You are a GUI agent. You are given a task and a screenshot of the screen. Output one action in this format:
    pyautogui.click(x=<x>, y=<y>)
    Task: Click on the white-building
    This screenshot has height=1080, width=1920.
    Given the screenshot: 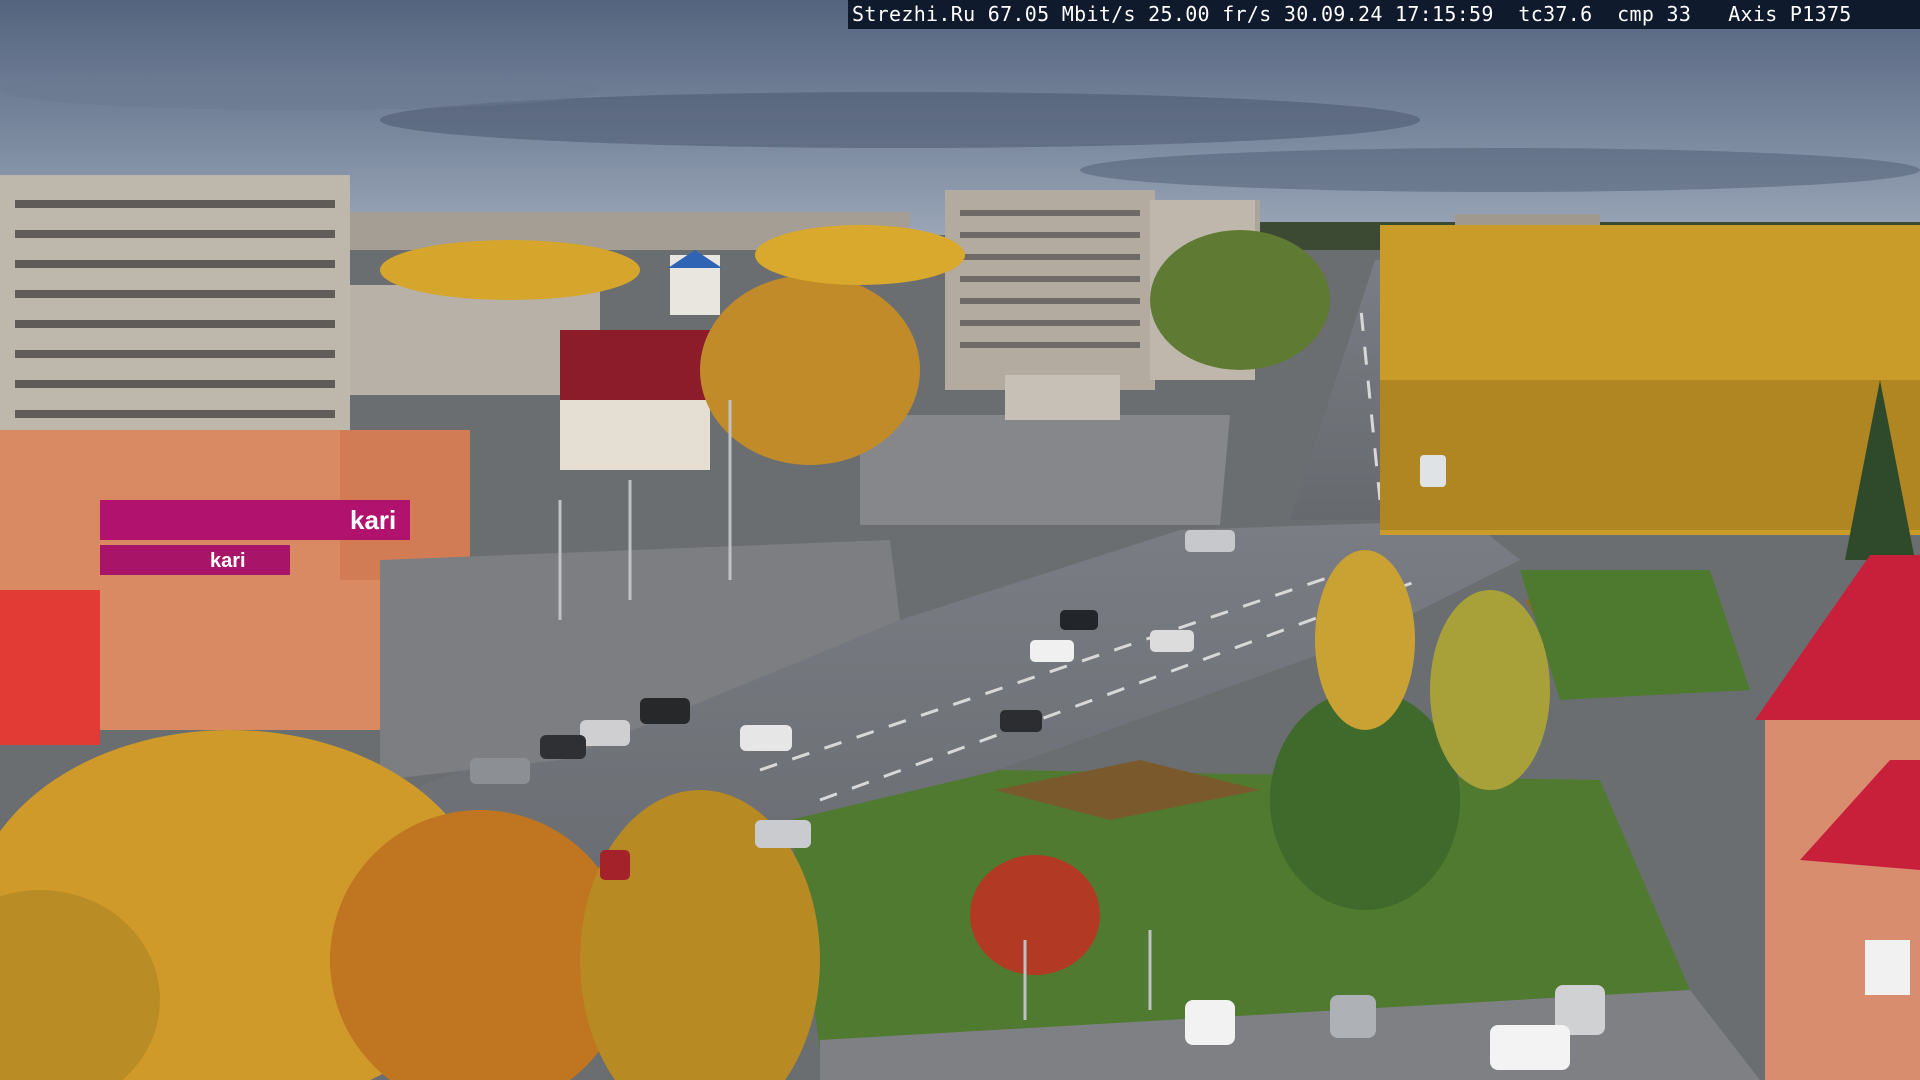 What is the action you would take?
    pyautogui.click(x=635, y=435)
    